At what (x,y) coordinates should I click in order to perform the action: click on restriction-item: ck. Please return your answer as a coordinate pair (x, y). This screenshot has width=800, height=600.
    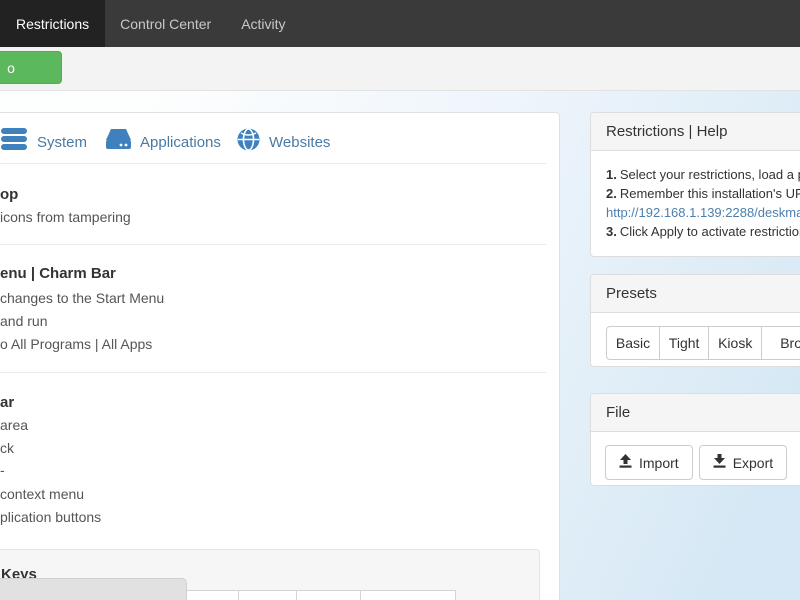
    Looking at the image, I should click on (7, 448).